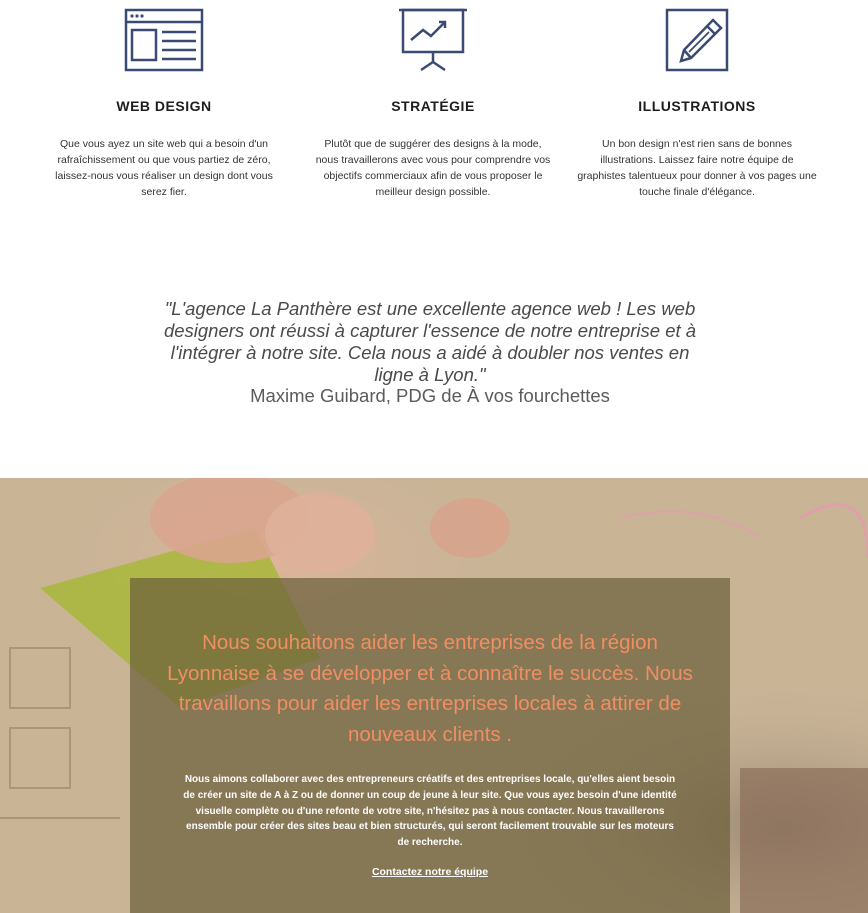  I want to click on service-title: STRATÉGIE, so click(433, 106).